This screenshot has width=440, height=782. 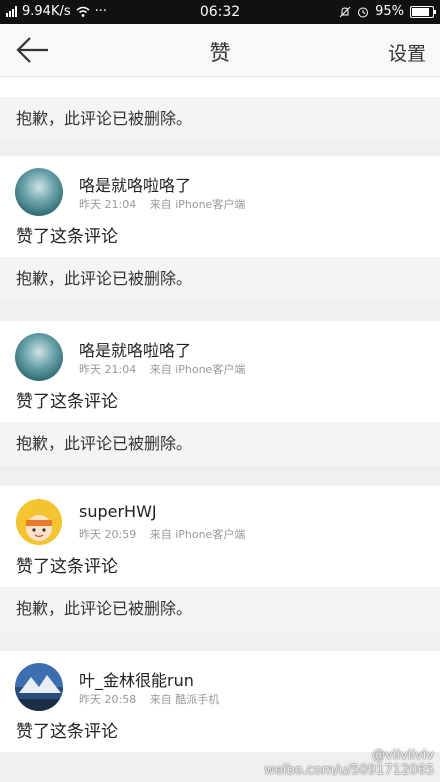 I want to click on username: 叶_金林很能run, so click(x=136, y=679).